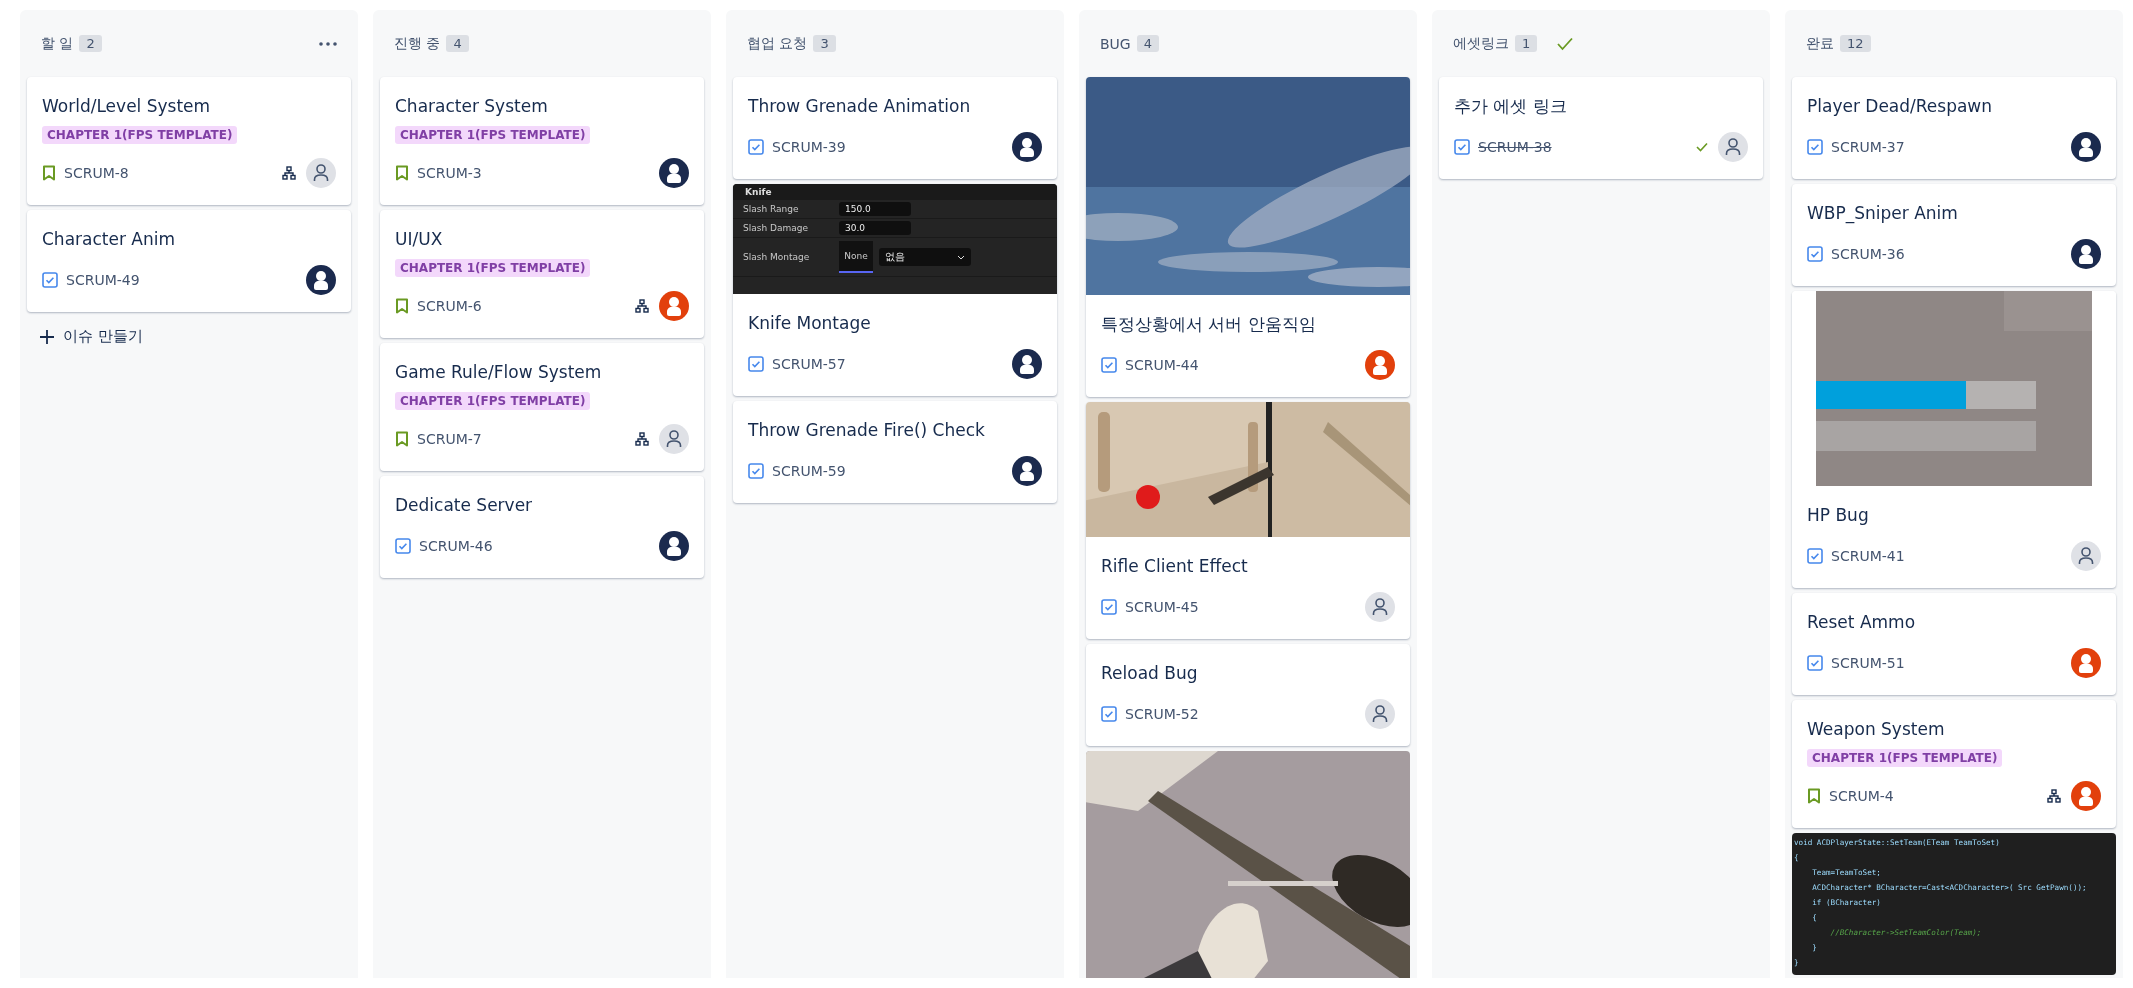  I want to click on issue-count: 12, so click(1855, 43).